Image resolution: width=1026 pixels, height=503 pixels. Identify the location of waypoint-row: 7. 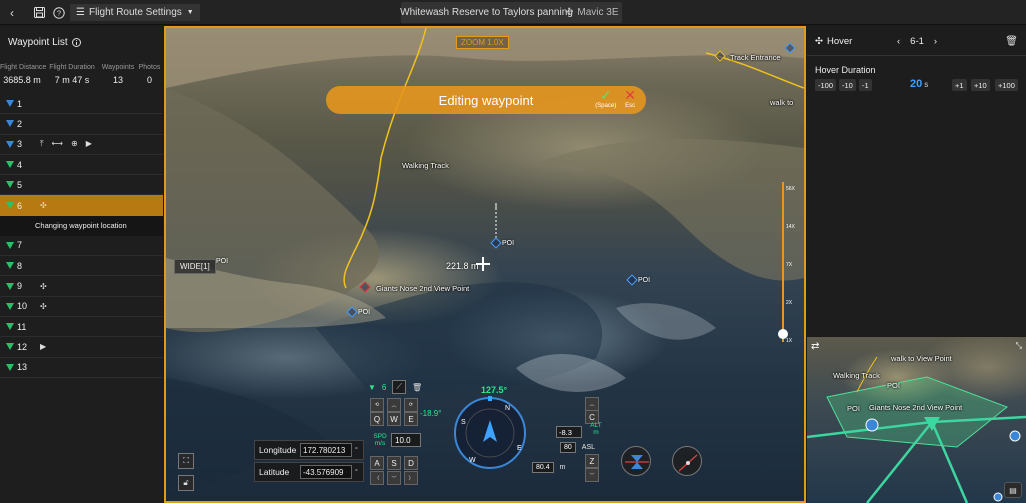
(81, 246).